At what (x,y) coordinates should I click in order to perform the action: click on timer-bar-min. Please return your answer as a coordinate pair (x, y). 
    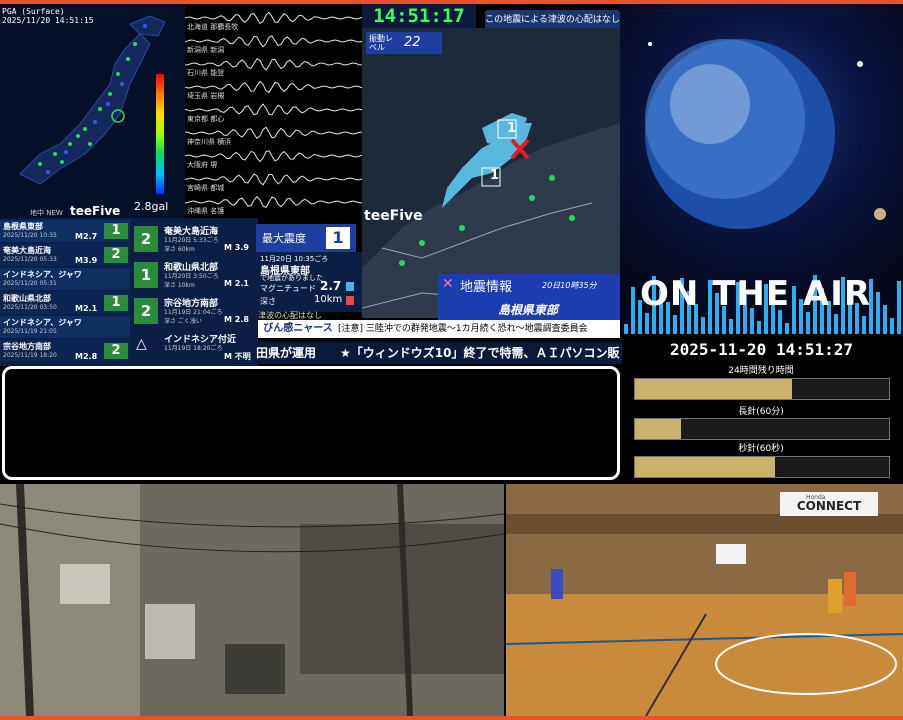
    Looking at the image, I should click on (762, 429).